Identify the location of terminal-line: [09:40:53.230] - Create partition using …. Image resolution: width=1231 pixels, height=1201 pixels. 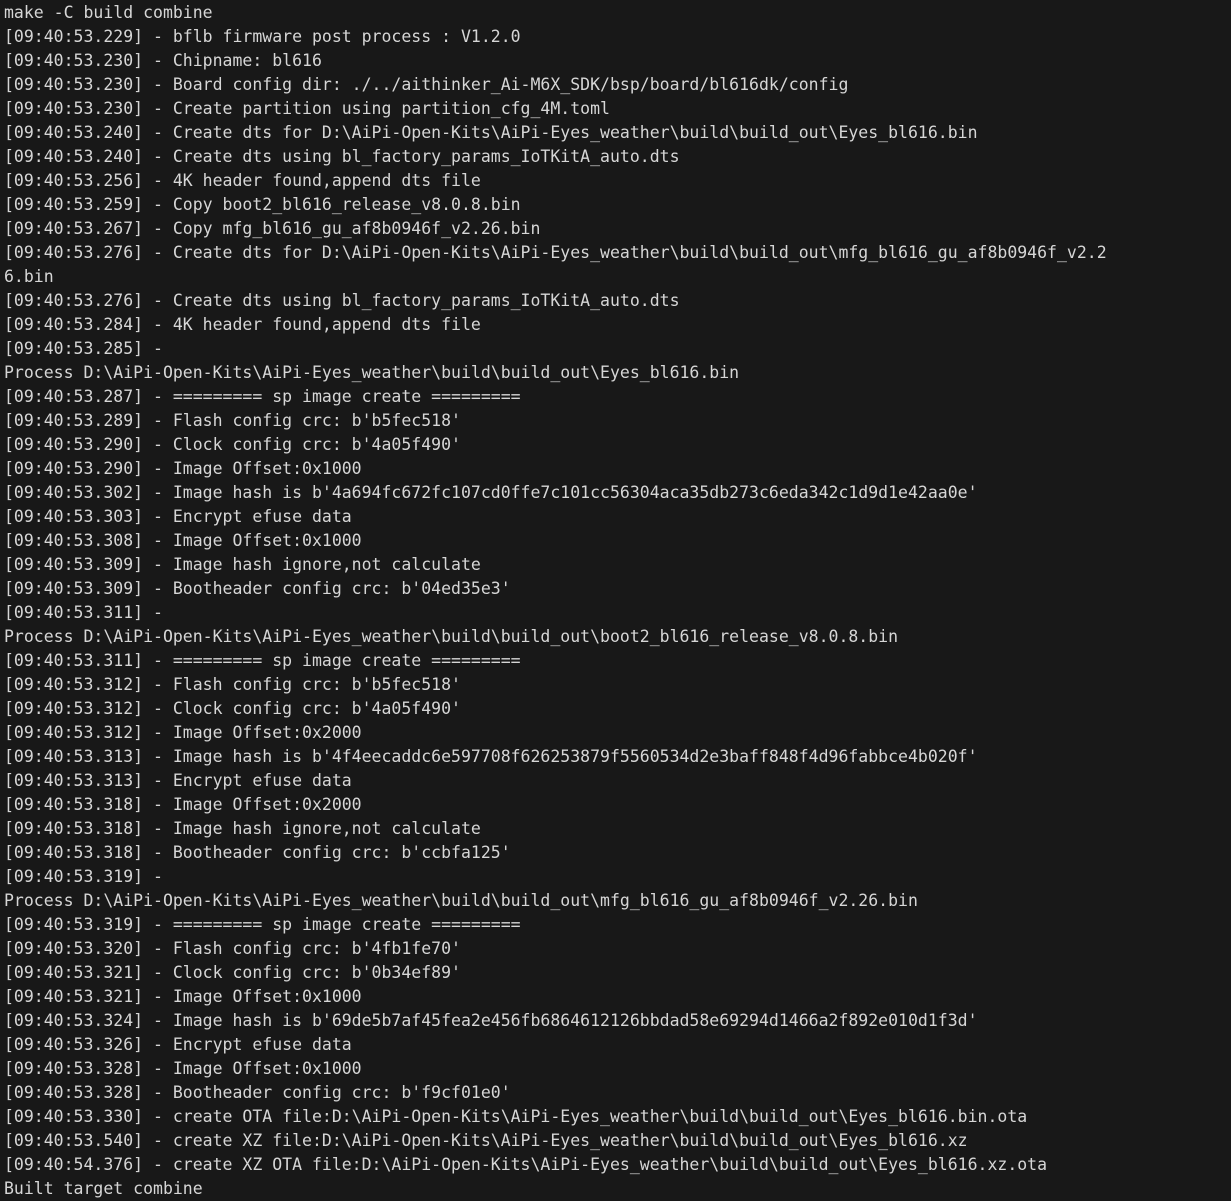
(307, 108).